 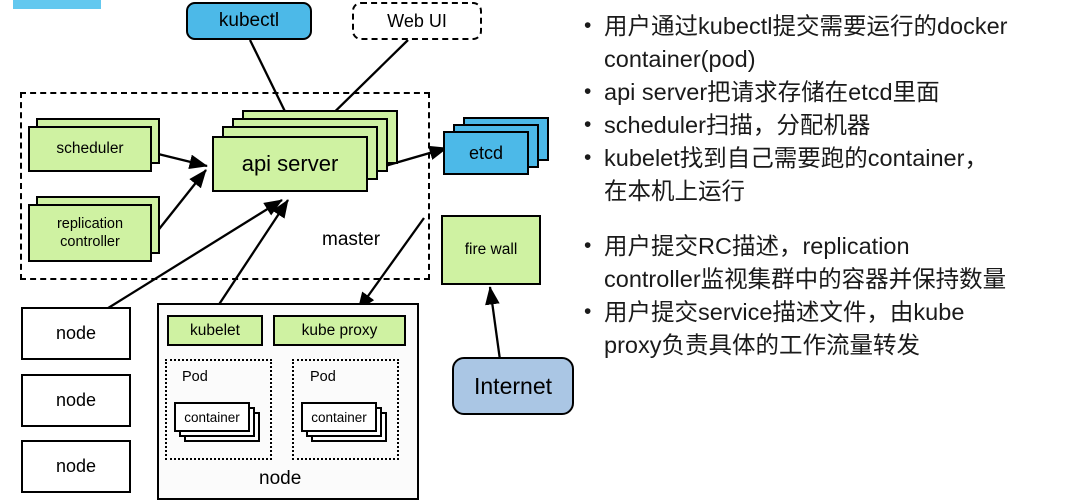 What do you see at coordinates (215, 330) in the screenshot?
I see `kubelet-box: kubelet` at bounding box center [215, 330].